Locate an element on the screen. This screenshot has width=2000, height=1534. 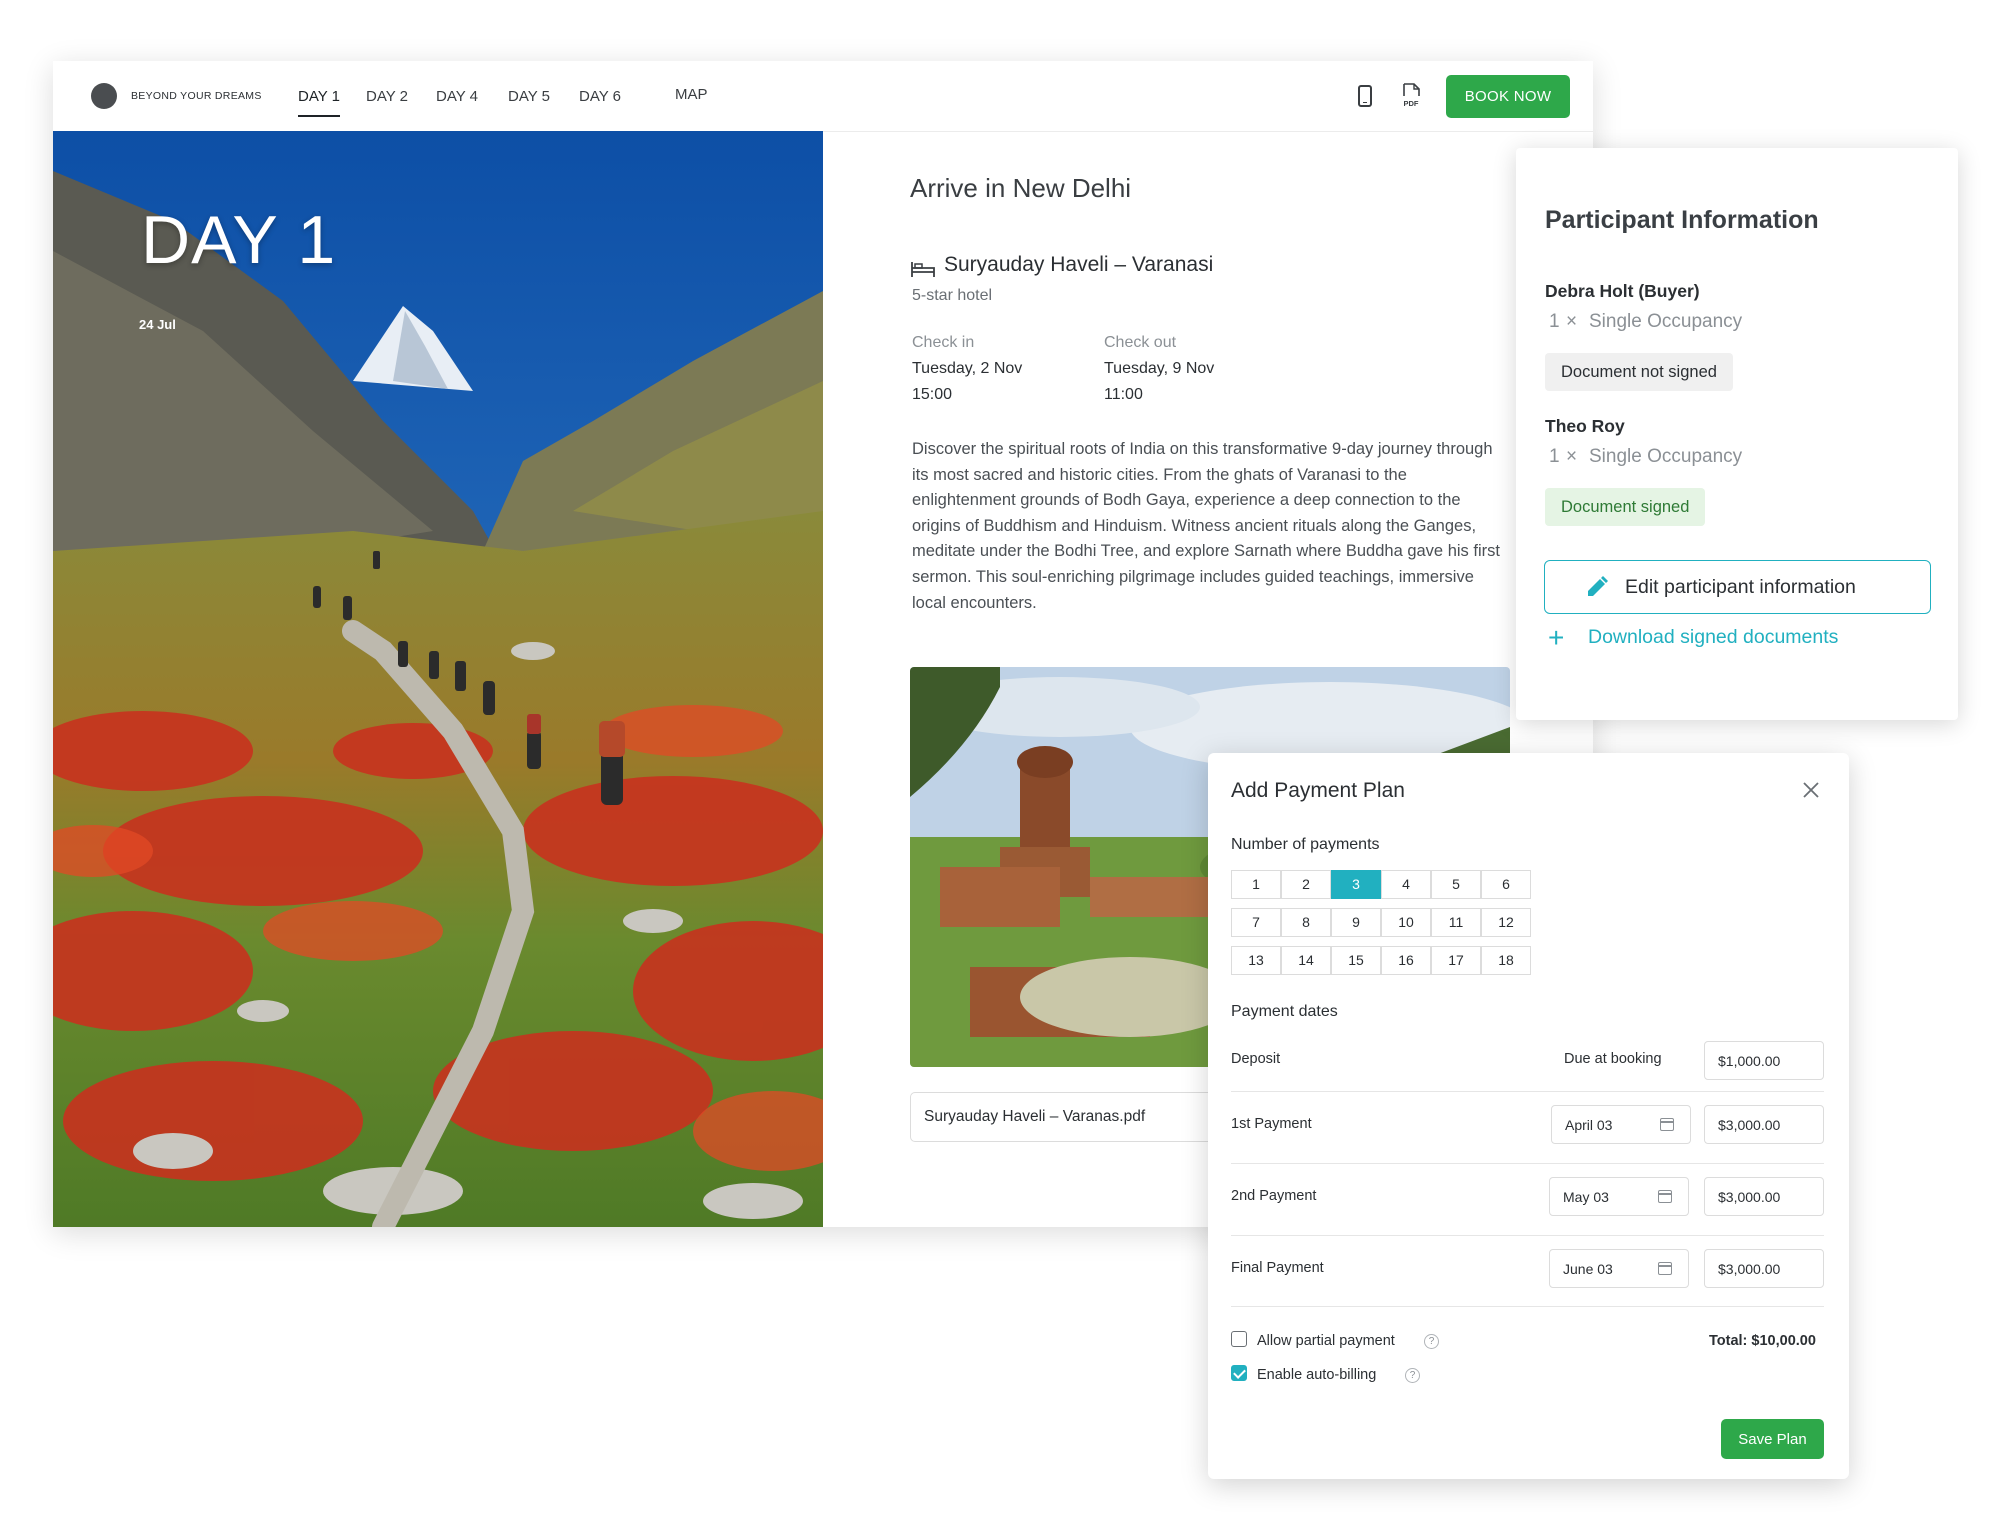
auto-billing-label: Enable auto-billing is located at coordinates (1317, 1375).